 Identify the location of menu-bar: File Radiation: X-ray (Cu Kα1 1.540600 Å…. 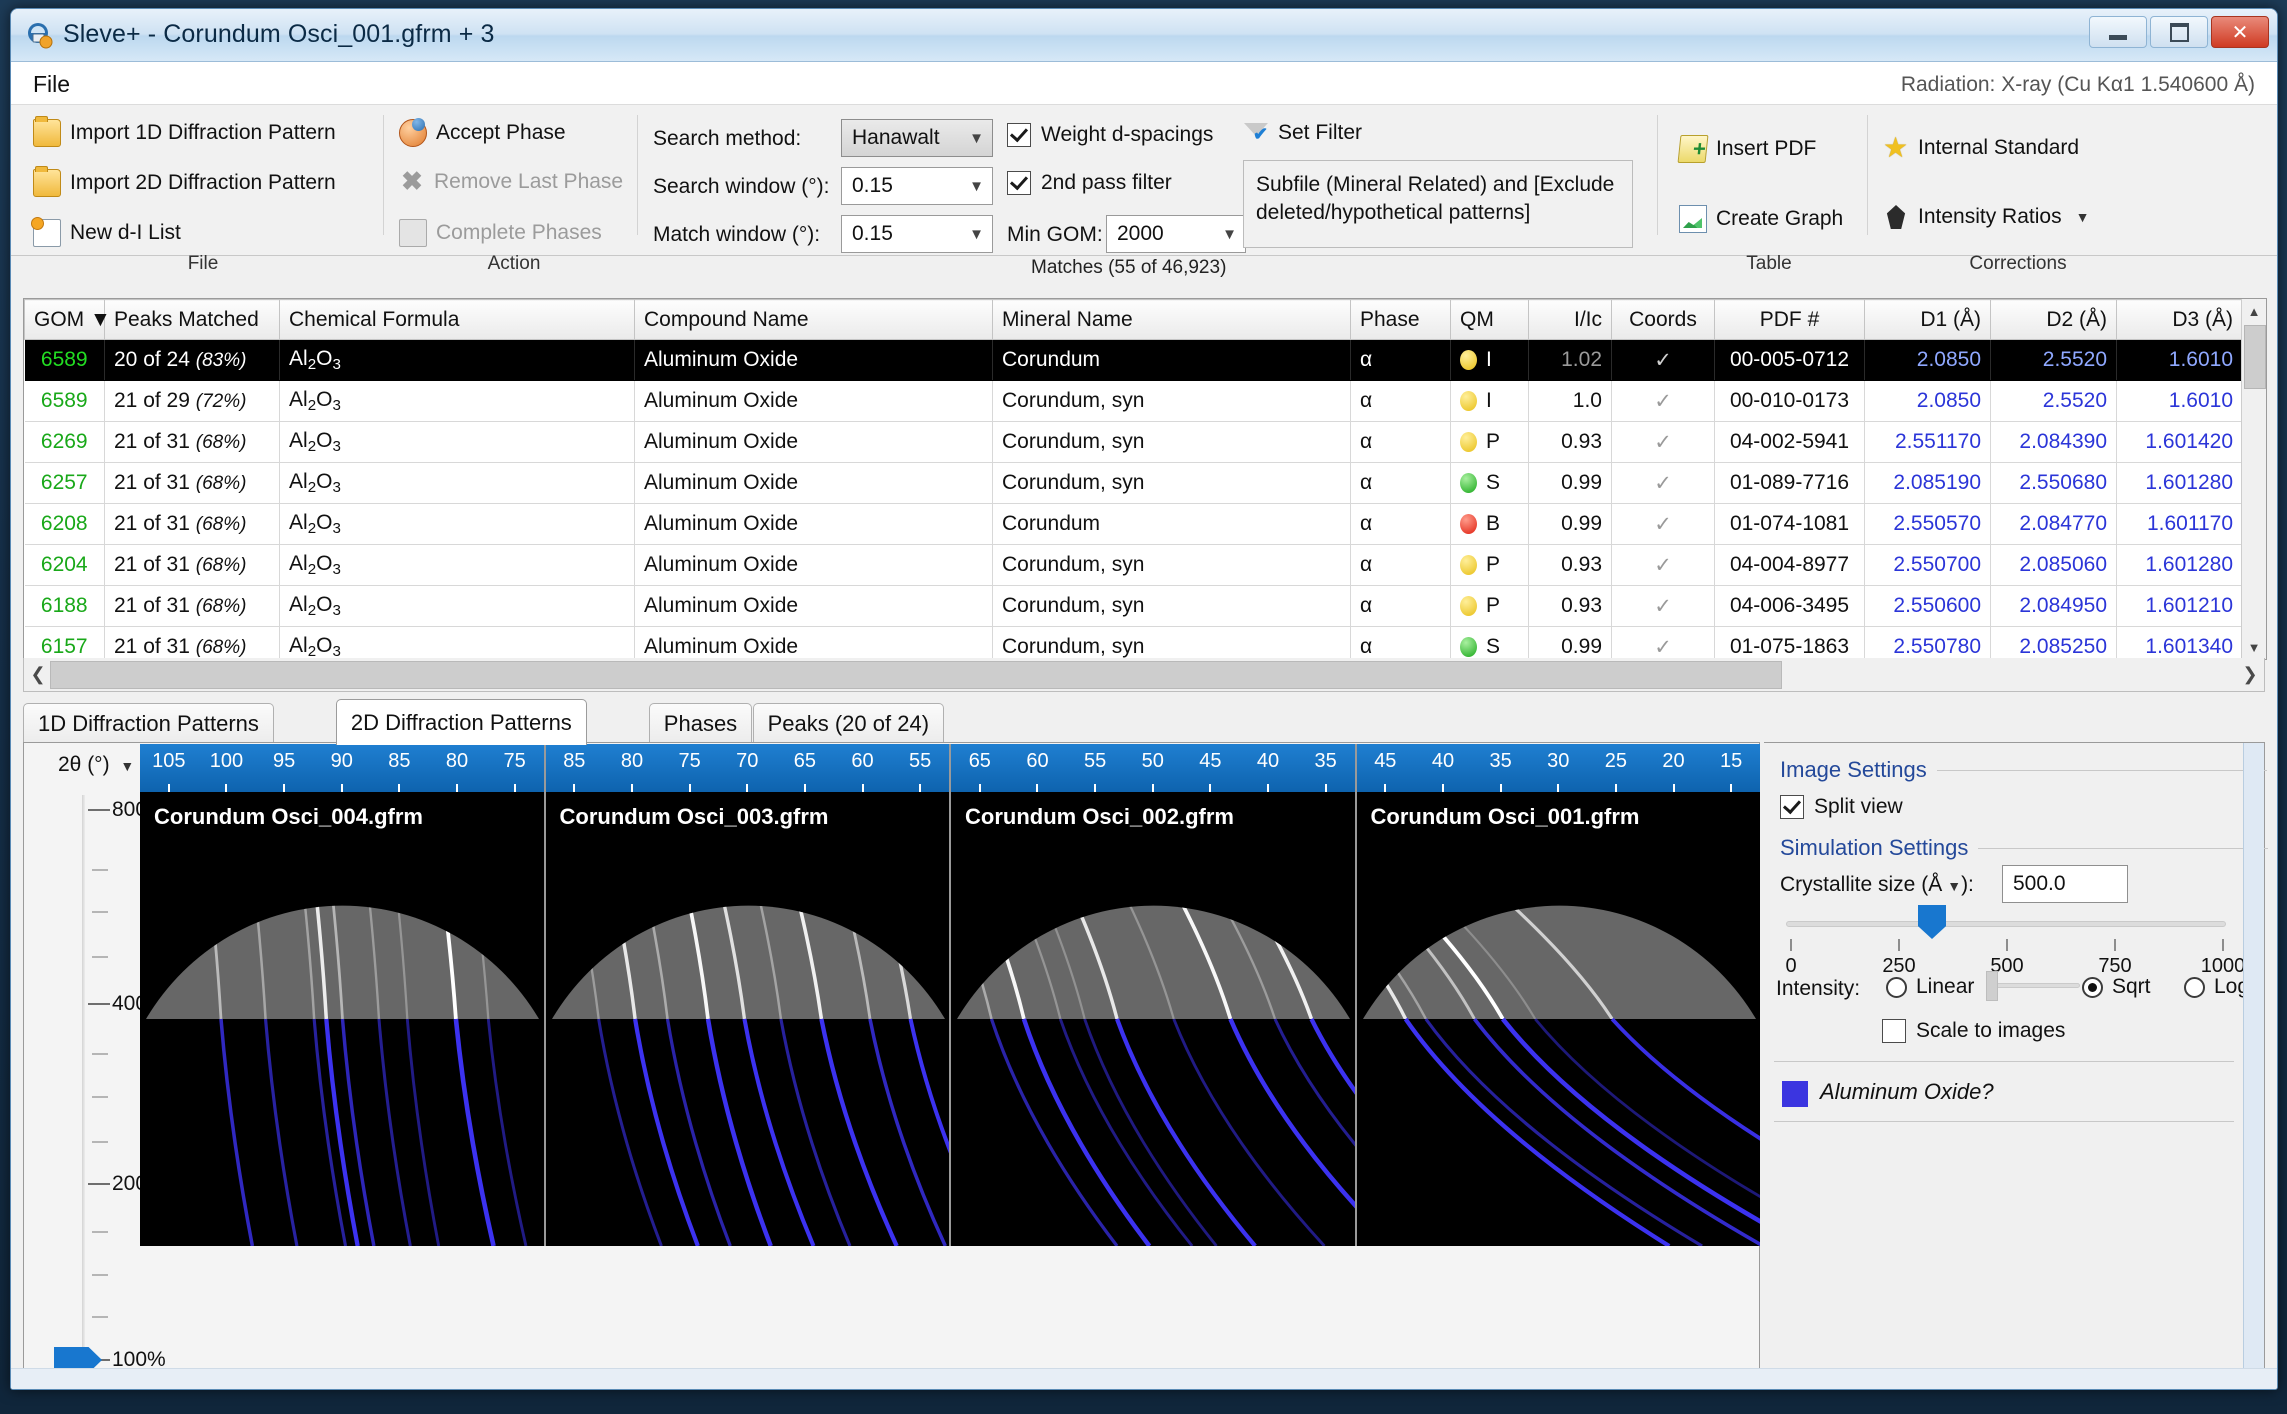
(1144, 83).